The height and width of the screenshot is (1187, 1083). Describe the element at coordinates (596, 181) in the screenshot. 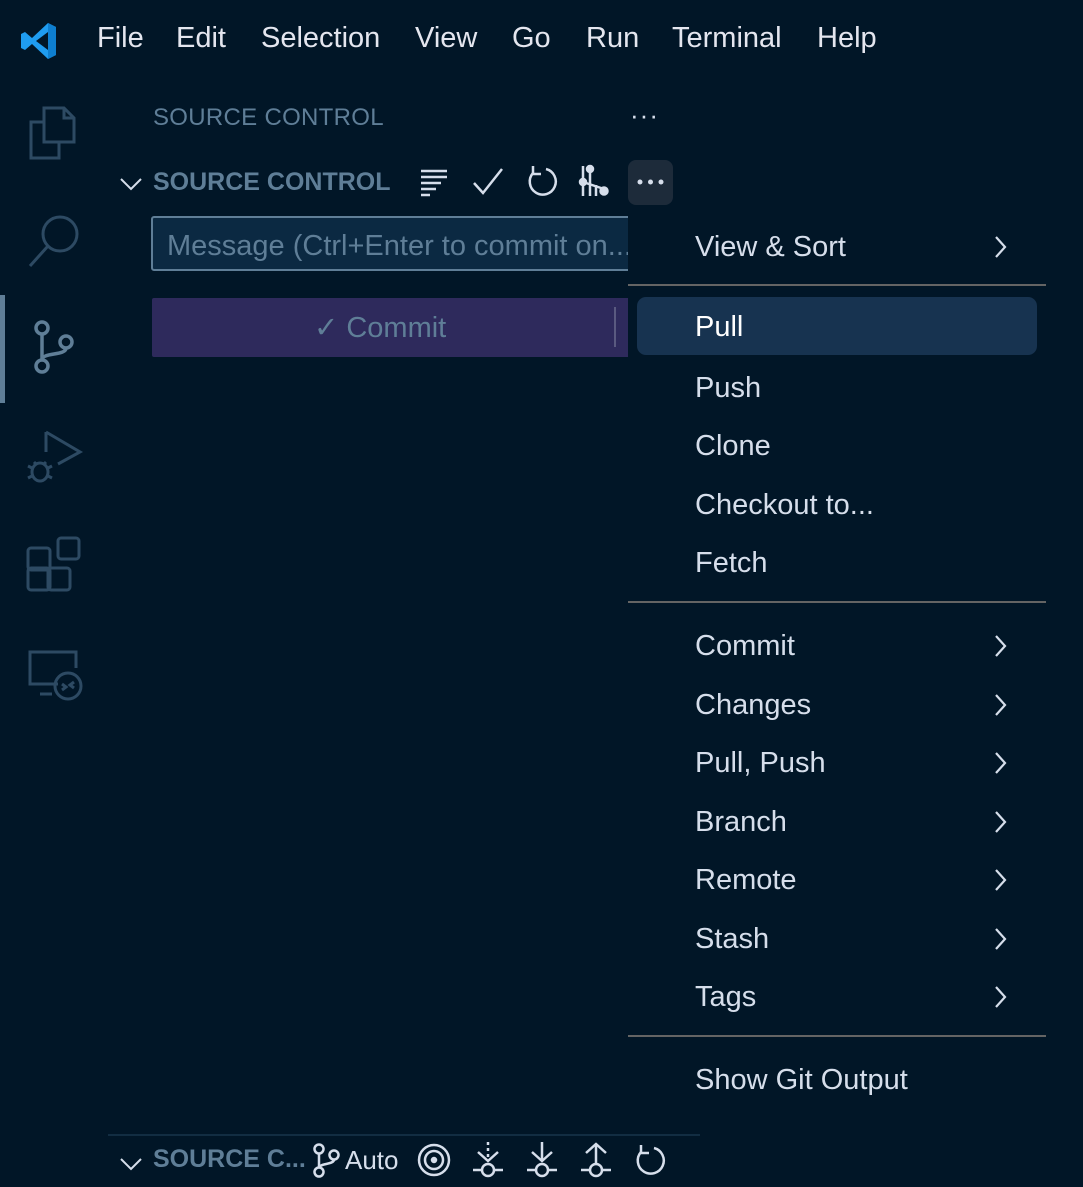

I see `graph-icon` at that location.